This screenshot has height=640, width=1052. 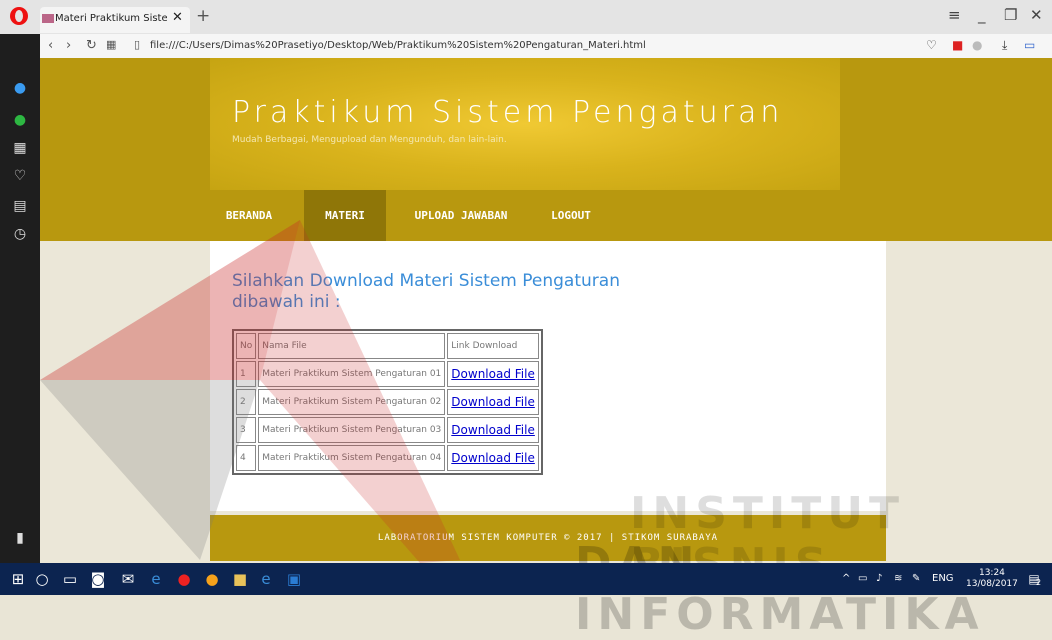 What do you see at coordinates (246, 430) in the screenshot?
I see `row-no: 3` at bounding box center [246, 430].